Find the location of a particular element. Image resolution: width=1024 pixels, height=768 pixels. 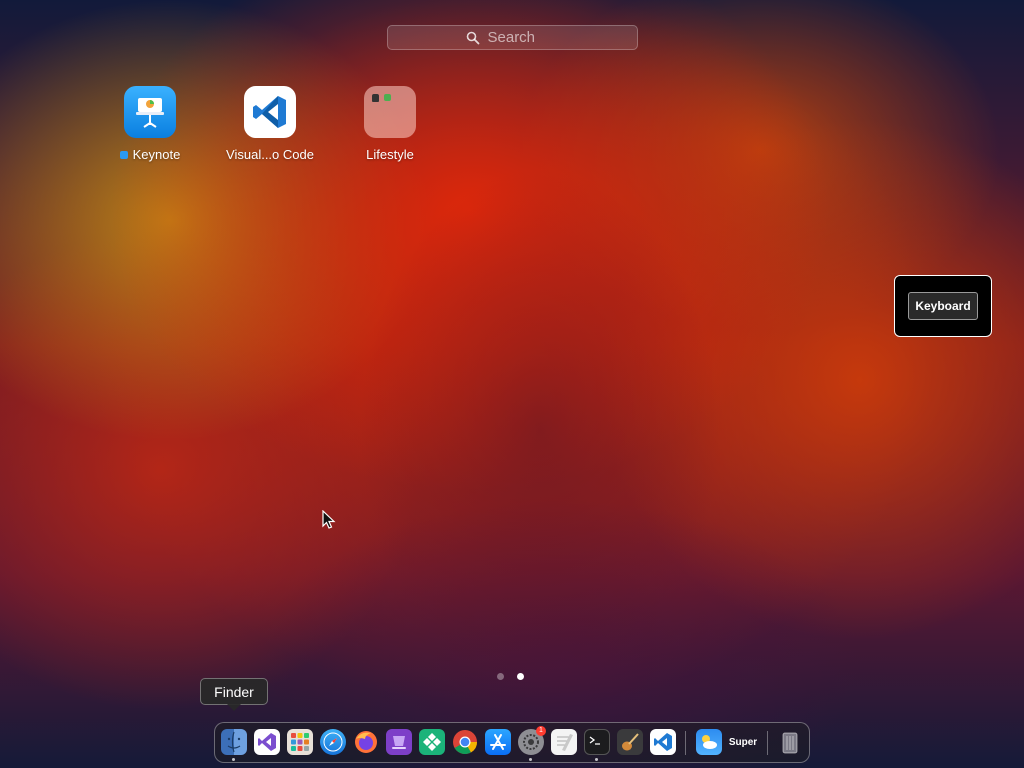

chrome-icon is located at coordinates (465, 742).